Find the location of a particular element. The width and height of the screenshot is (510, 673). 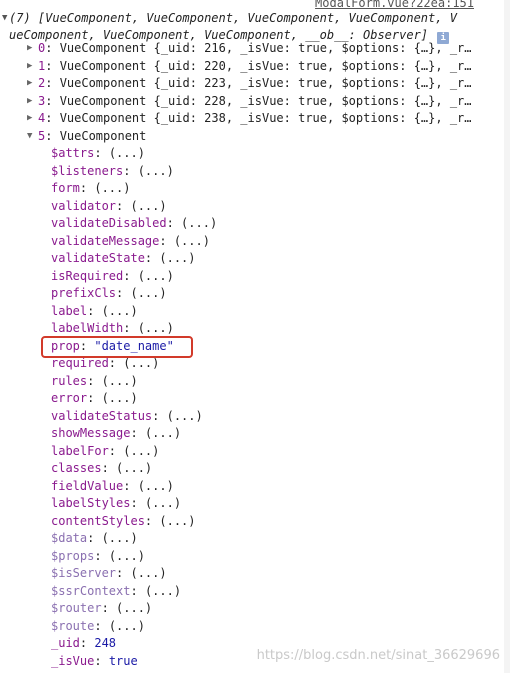

expanded-item-text: VueComponent is located at coordinates (103, 135).